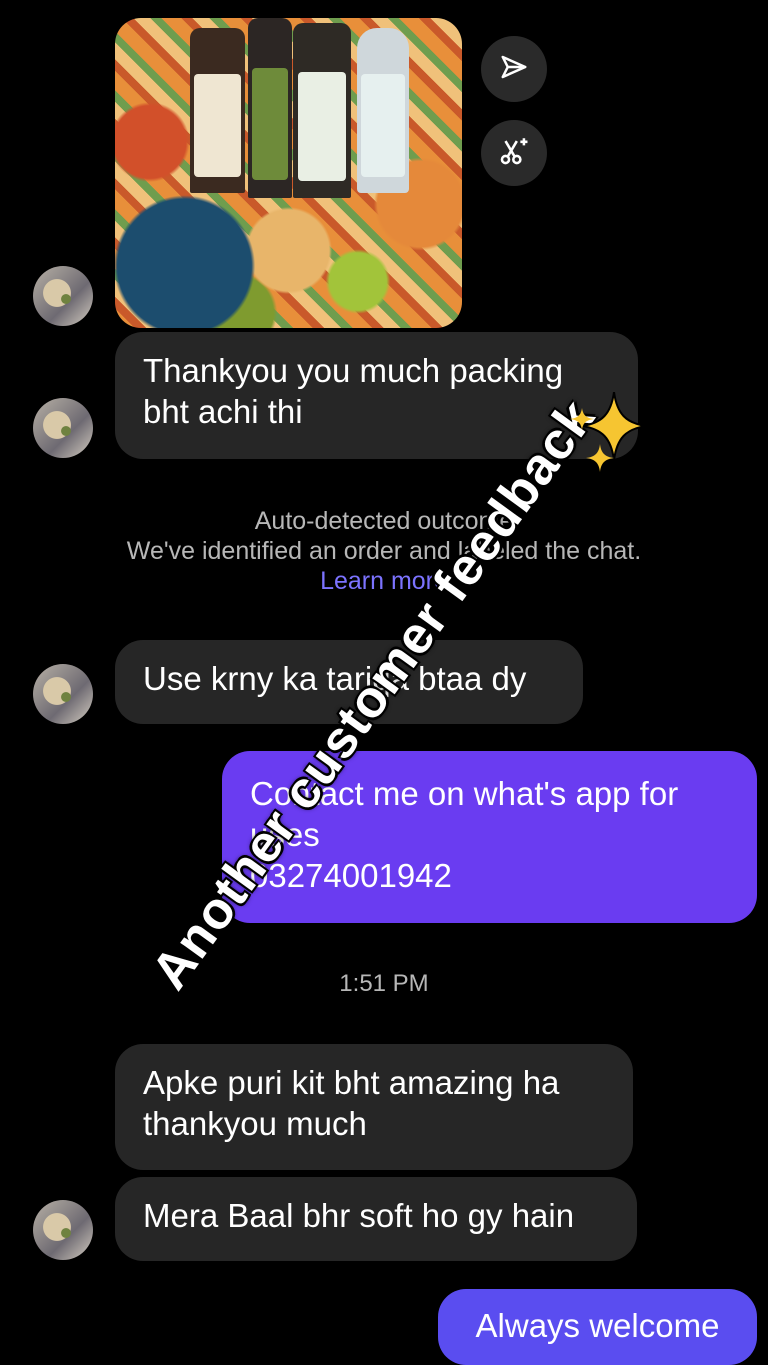  I want to click on message-text: Thankyou you much packing bht achi thi, so click(353, 391).